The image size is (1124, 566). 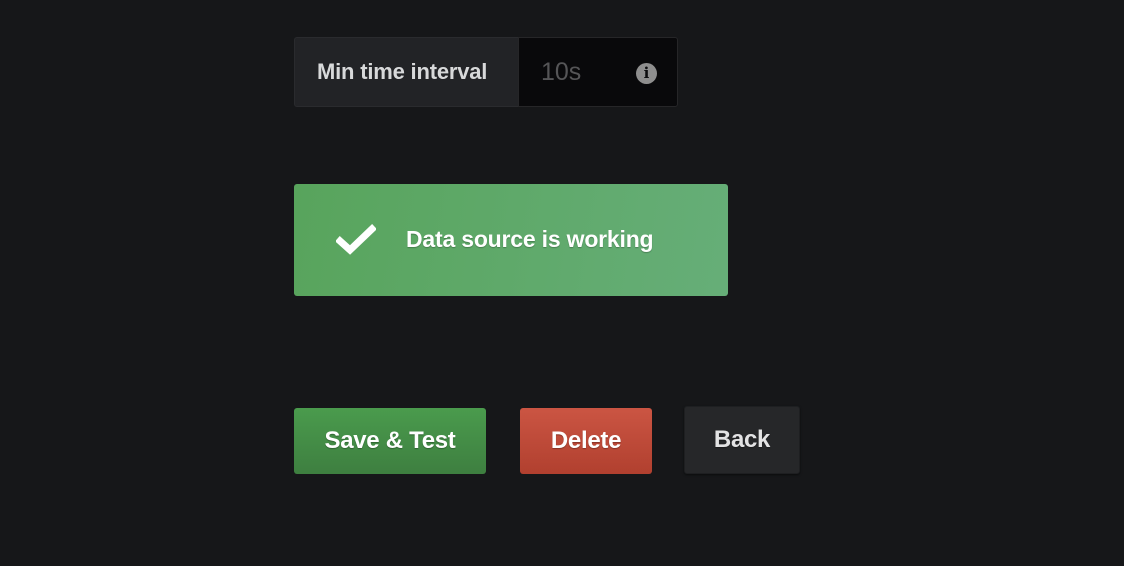 I want to click on info-icon: i, so click(x=646, y=73).